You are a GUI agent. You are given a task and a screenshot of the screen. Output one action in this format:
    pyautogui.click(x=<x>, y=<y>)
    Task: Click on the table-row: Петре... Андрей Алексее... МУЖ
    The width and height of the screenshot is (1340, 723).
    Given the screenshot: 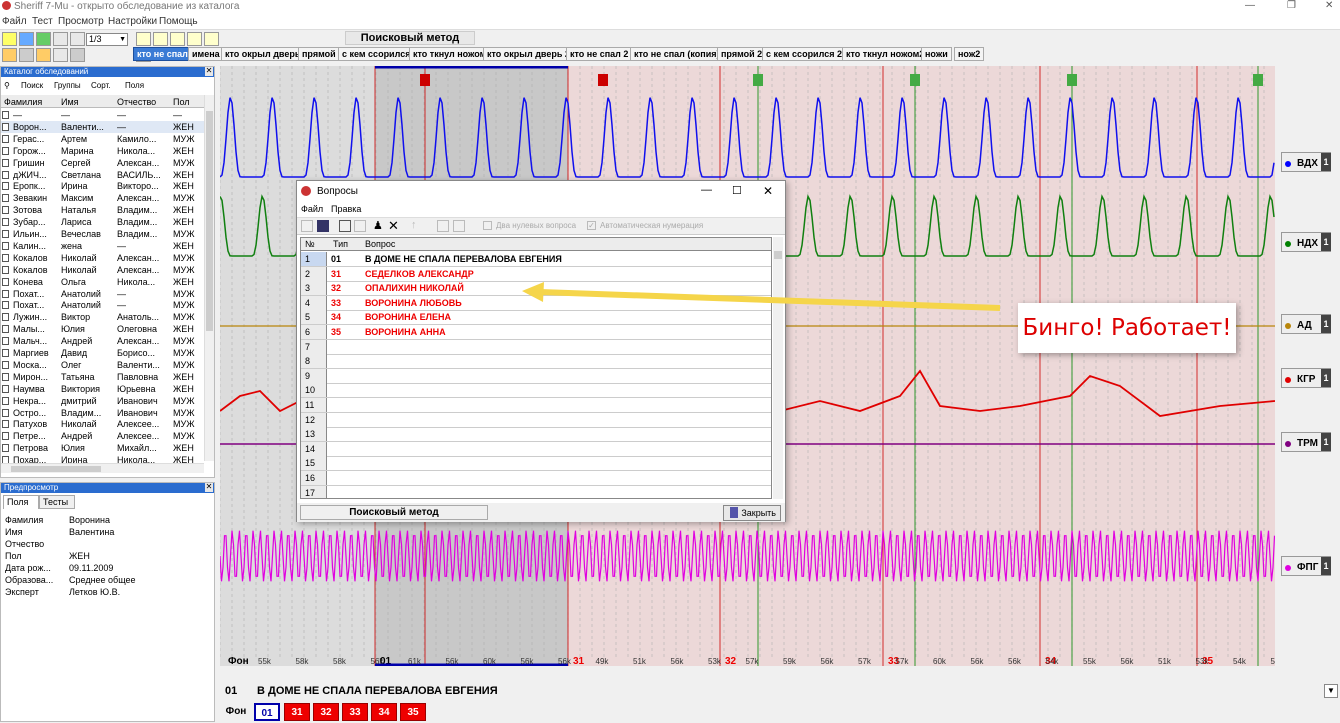 What is the action you would take?
    pyautogui.click(x=102, y=436)
    